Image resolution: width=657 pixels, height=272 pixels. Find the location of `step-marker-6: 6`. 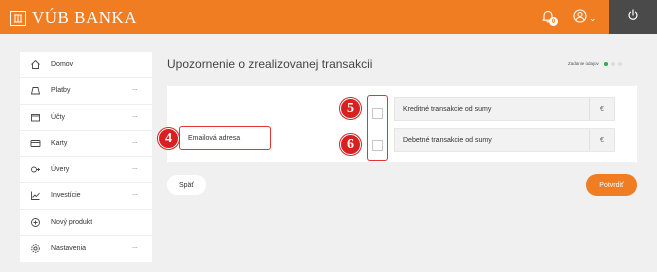

step-marker-6: 6 is located at coordinates (350, 144).